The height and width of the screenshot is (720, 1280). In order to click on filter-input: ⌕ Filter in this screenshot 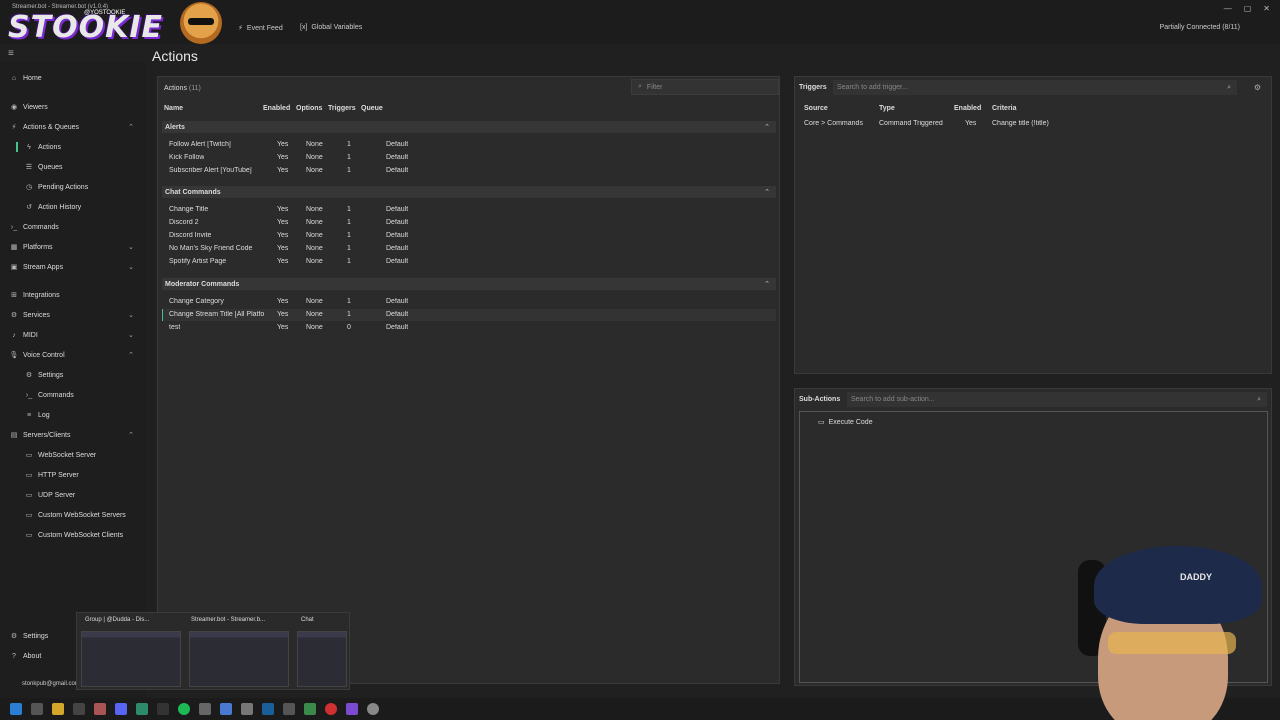, I will do `click(705, 87)`.